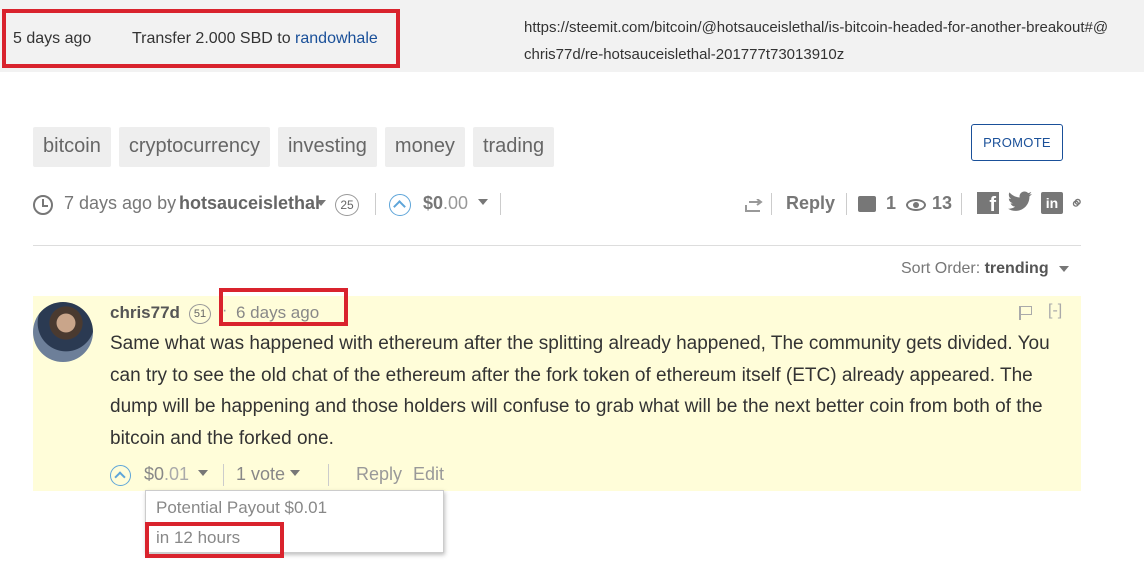 The image size is (1144, 567). What do you see at coordinates (63, 332) in the screenshot?
I see `avatar` at bounding box center [63, 332].